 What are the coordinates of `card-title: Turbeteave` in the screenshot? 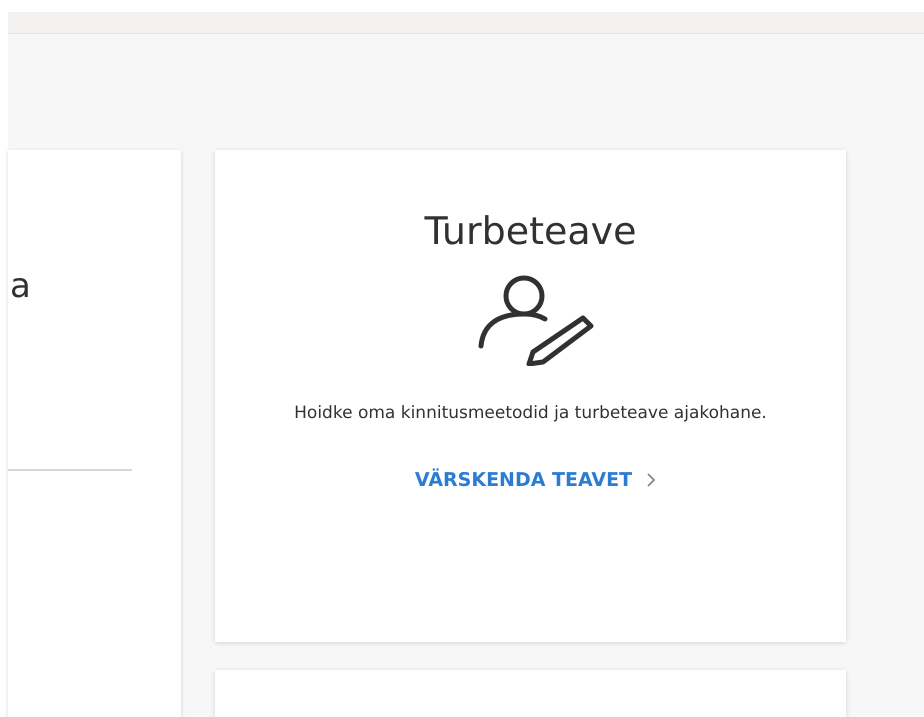 It's located at (530, 231).